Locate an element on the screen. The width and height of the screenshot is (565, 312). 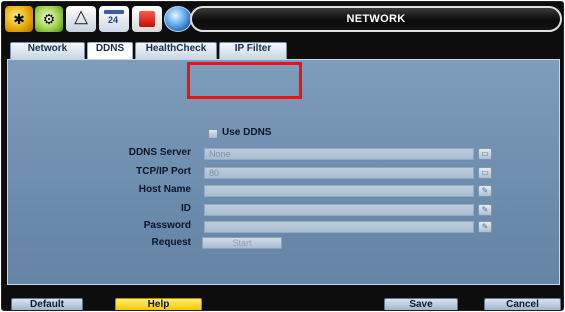
network-globe-icon is located at coordinates (178, 19).